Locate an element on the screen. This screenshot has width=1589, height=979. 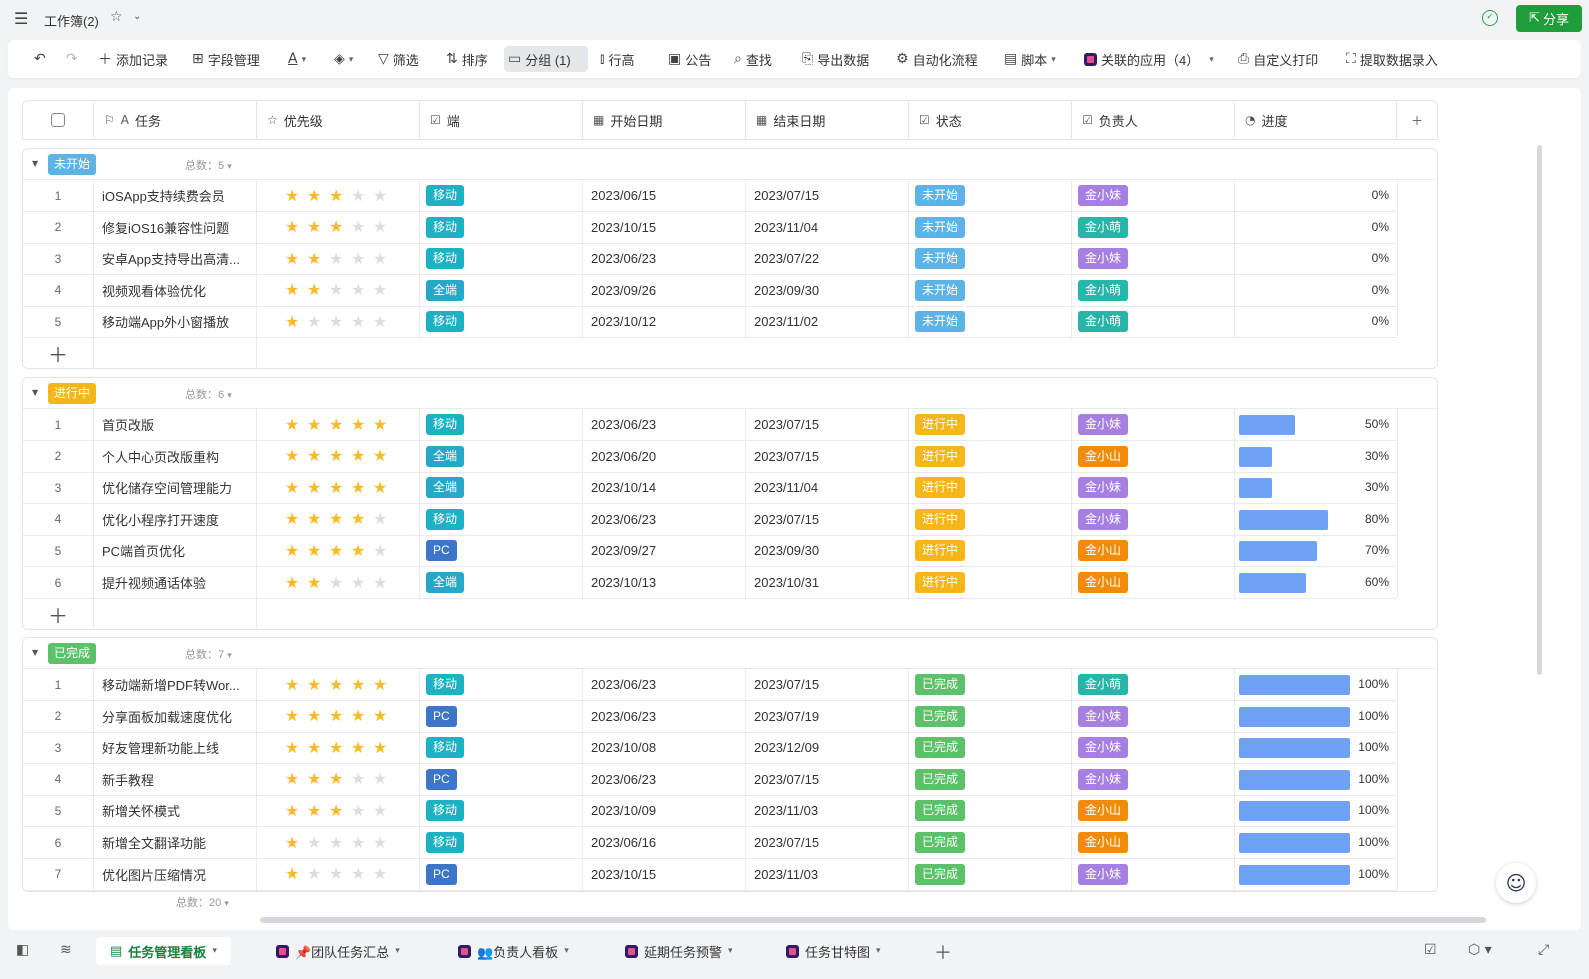
status-cell: 未开始 is located at coordinates (990, 290).